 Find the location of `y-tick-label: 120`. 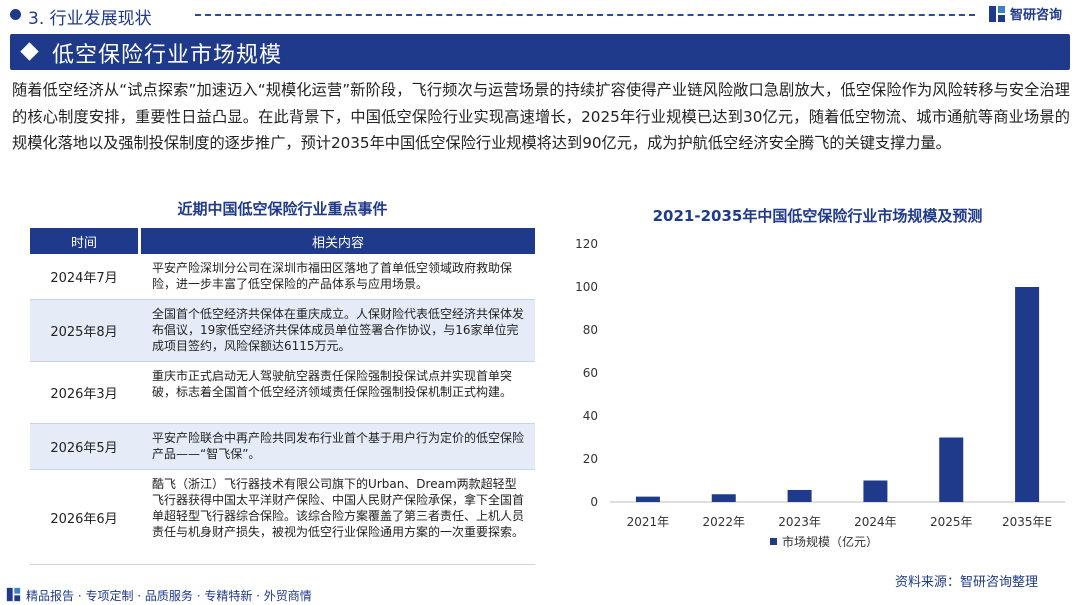

y-tick-label: 120 is located at coordinates (586, 244).